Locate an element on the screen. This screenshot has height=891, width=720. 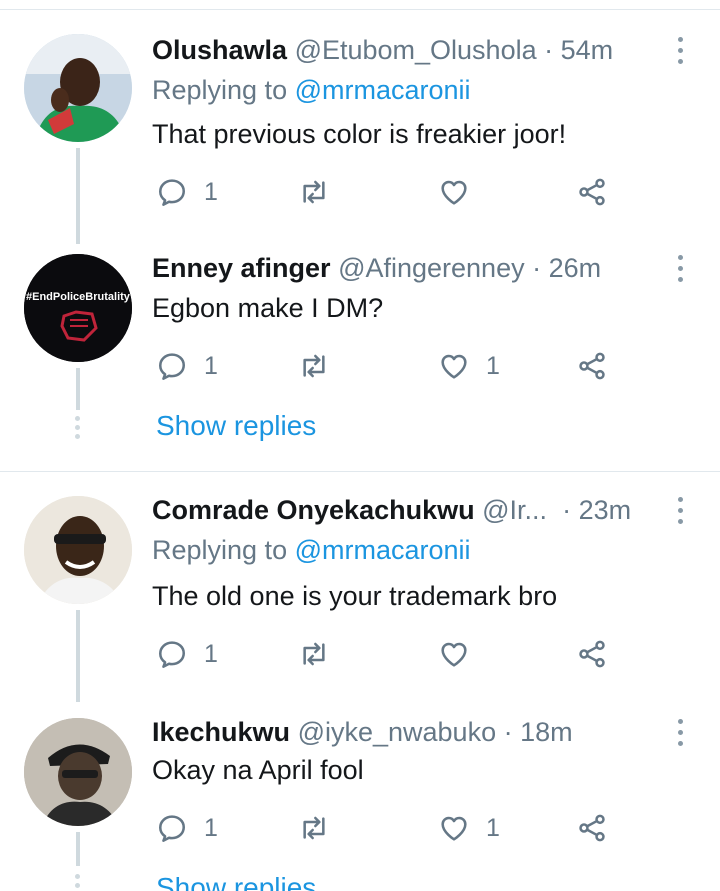
tweet-header: Enney afinger @Afingerenney · 26m is located at coordinates (376, 268).